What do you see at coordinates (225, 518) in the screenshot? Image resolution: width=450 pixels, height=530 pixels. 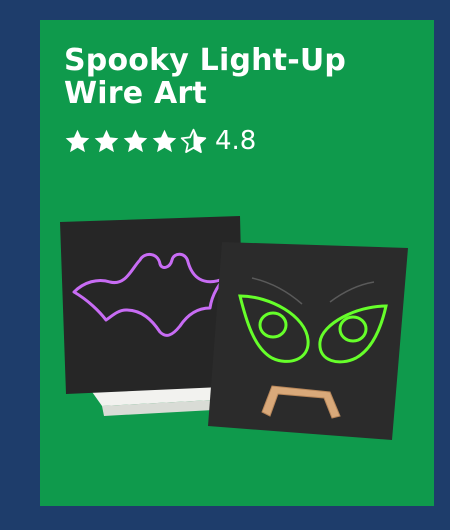 I see `page-background-strip` at bounding box center [225, 518].